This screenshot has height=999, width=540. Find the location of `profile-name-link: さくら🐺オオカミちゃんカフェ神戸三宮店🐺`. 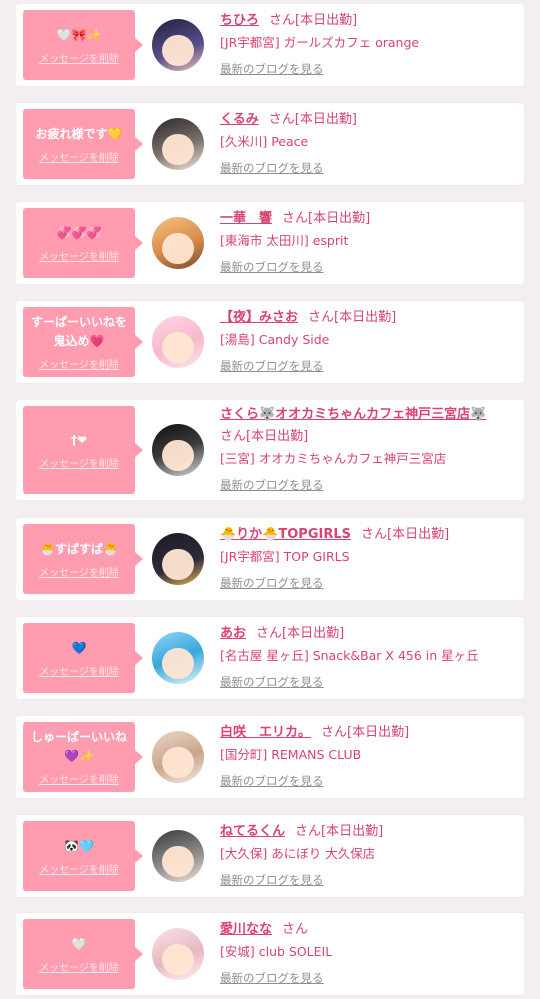

profile-name-link: さくら🐺オオカミちゃんカフェ神戸三宮店🐺 is located at coordinates (353, 414).